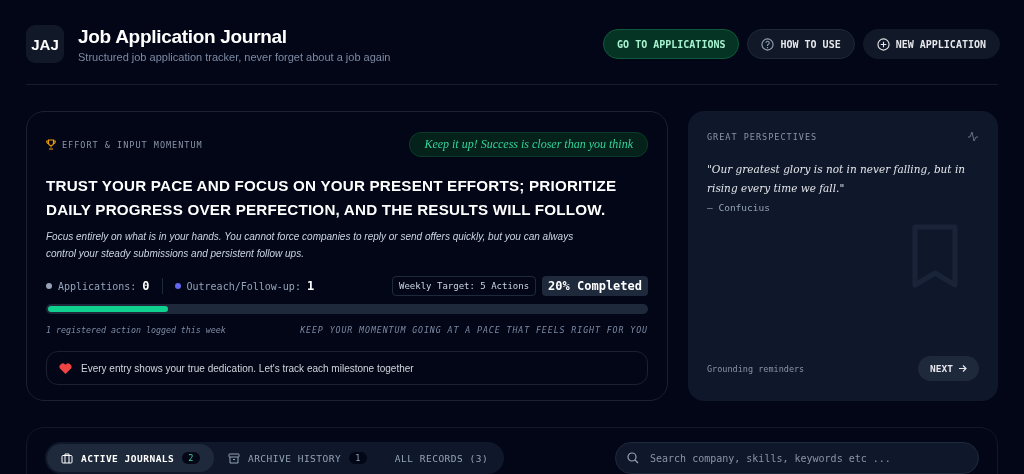  What do you see at coordinates (104, 286) in the screenshot?
I see `stat-text: Applications: 0` at bounding box center [104, 286].